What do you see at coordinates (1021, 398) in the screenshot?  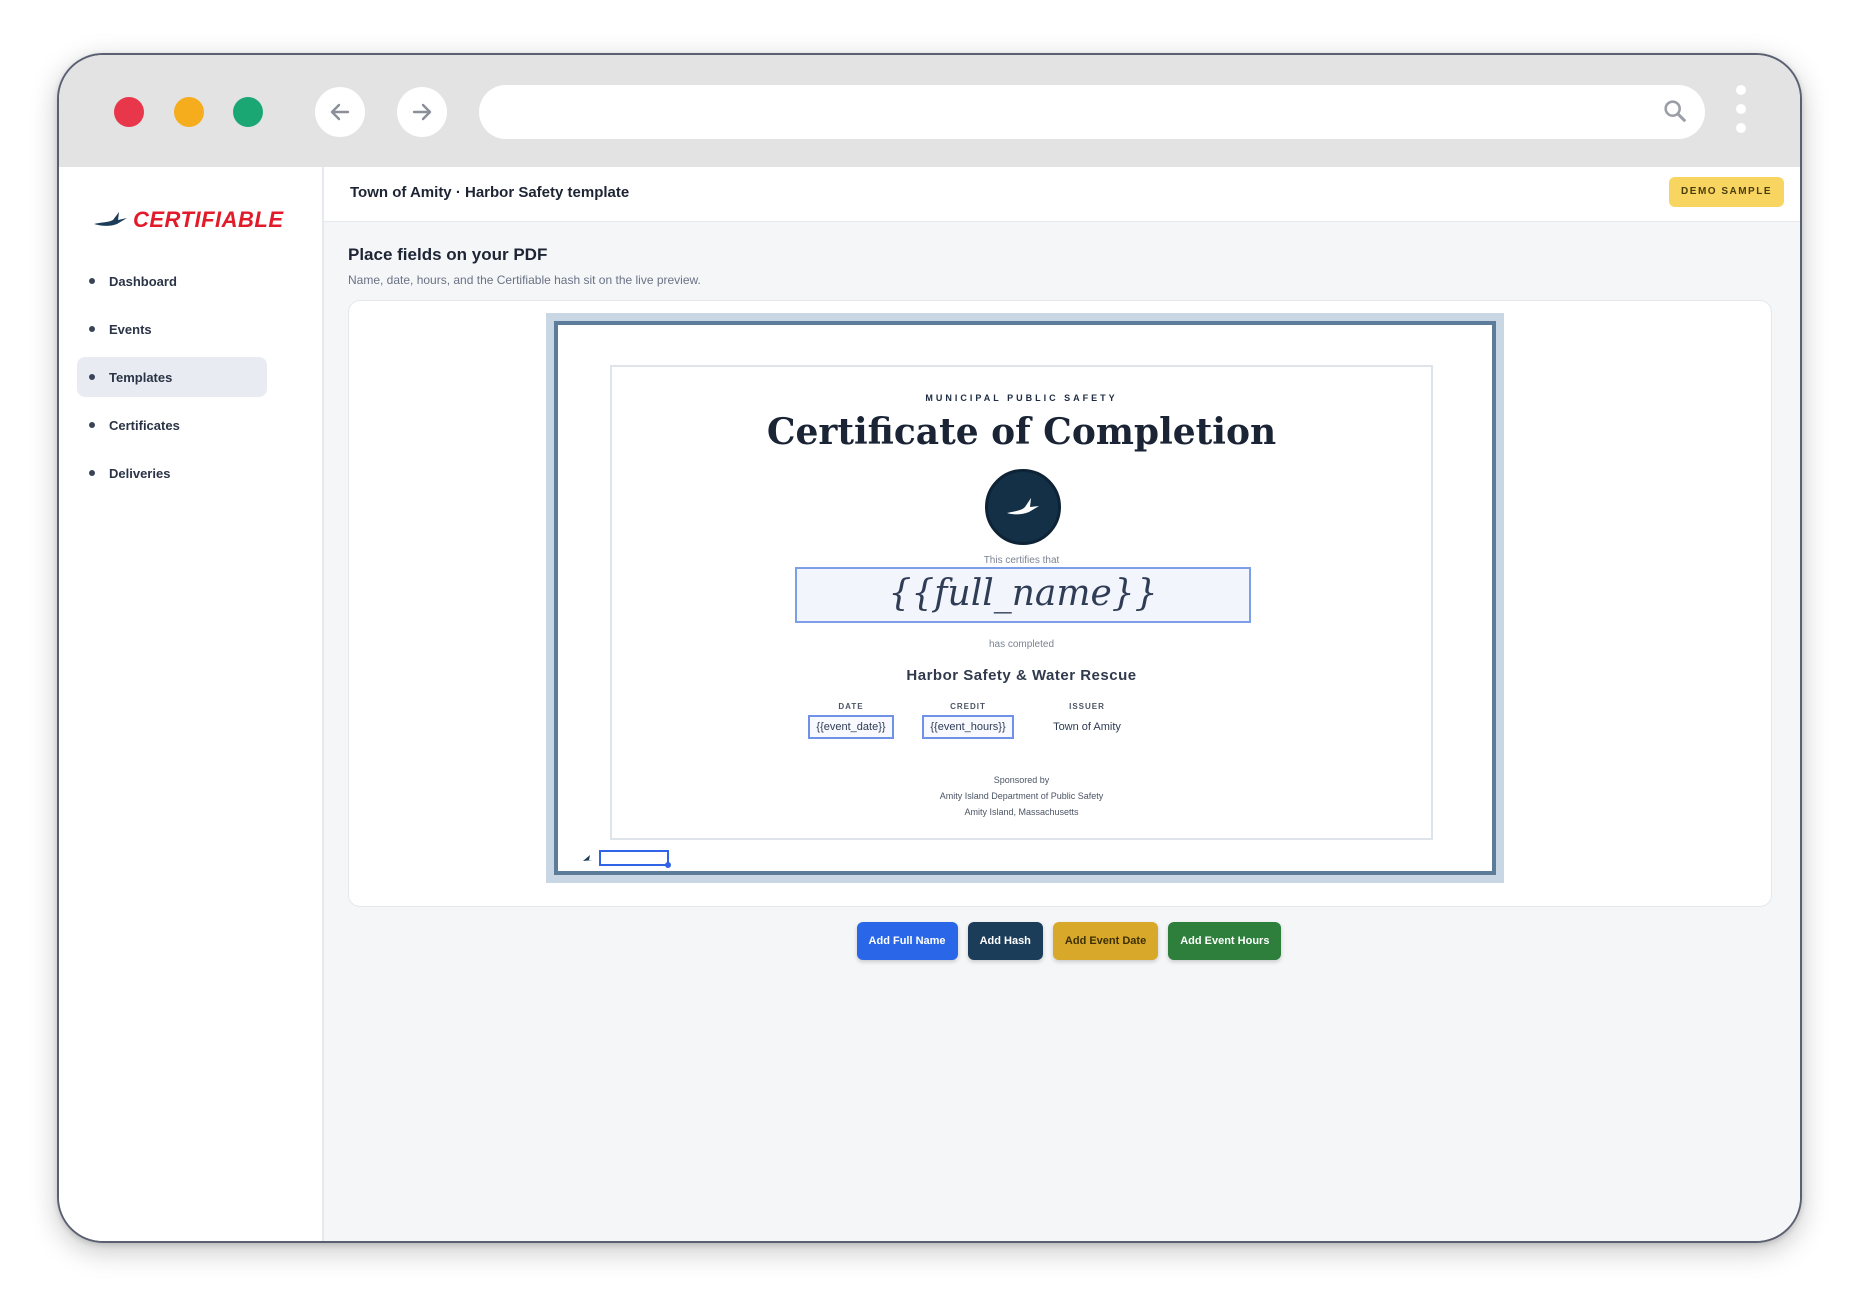 I see `certificate-eyebrow: MUNICIPAL PUBLIC SAFETY` at bounding box center [1021, 398].